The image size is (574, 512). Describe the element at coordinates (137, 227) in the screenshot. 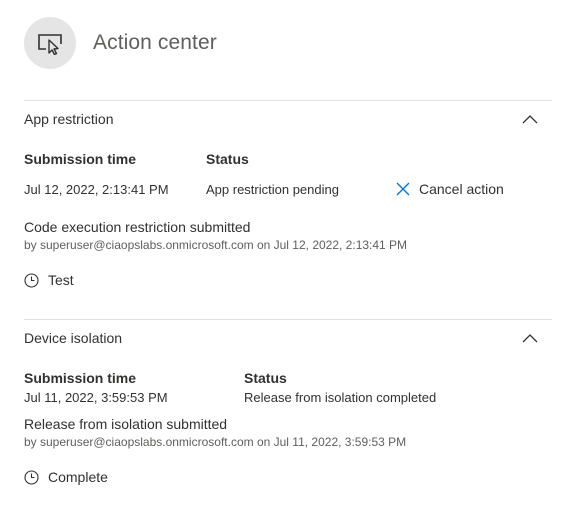

I see `action-submitted-title: Code execution restriction submitted` at that location.